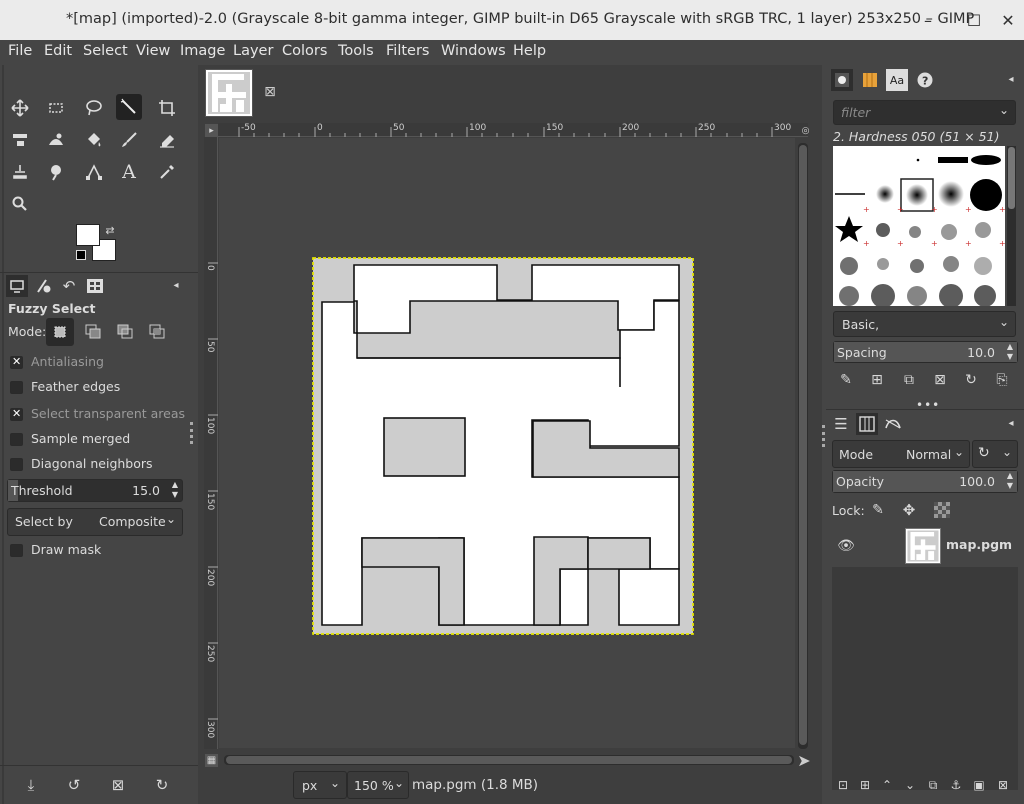 The width and height of the screenshot is (1024, 804). What do you see at coordinates (129, 172) in the screenshot?
I see `text-tool-icon: A` at bounding box center [129, 172].